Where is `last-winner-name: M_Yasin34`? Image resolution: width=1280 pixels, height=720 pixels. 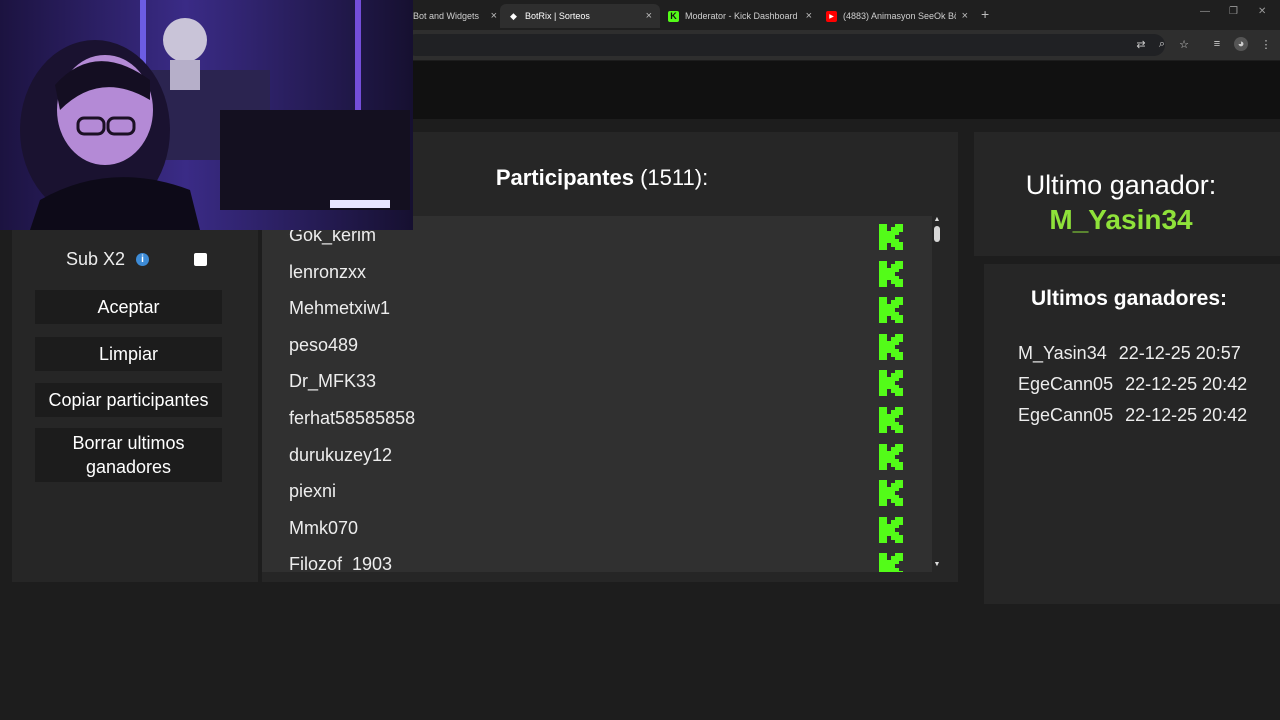 last-winner-name: M_Yasin34 is located at coordinates (1121, 219).